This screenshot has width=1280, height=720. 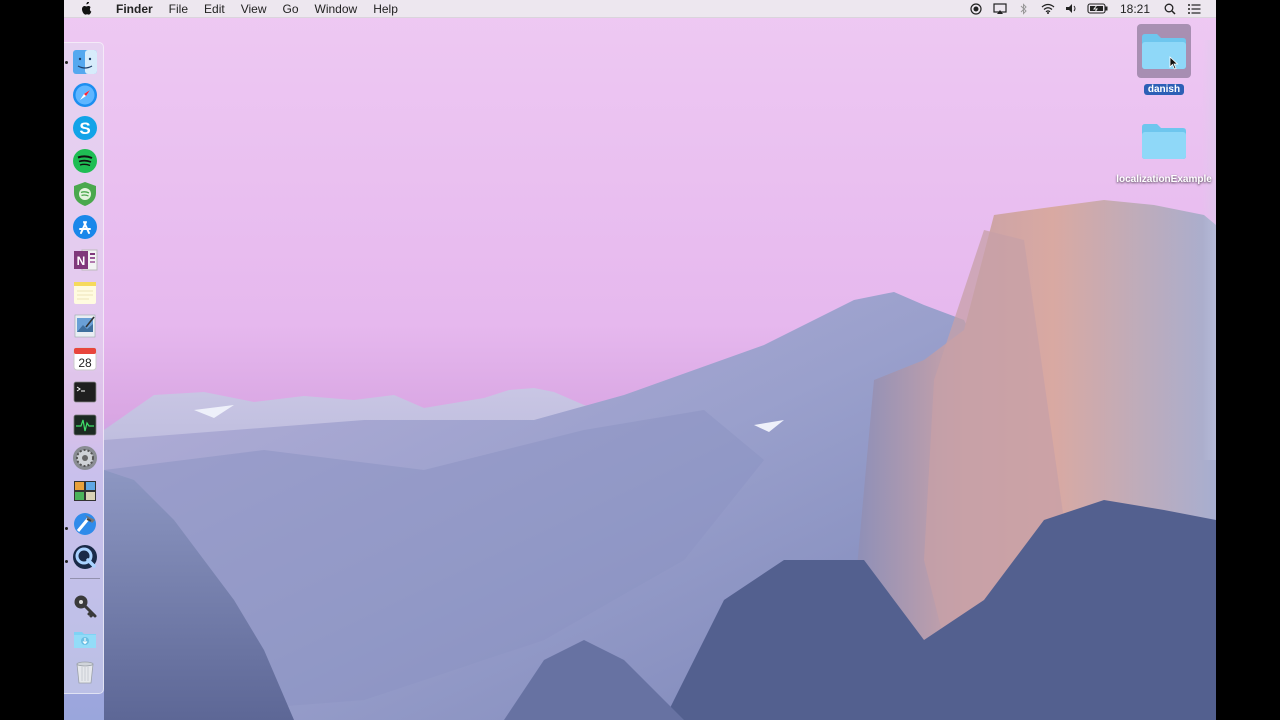 What do you see at coordinates (1098, 9) in the screenshot?
I see `battery-icon` at bounding box center [1098, 9].